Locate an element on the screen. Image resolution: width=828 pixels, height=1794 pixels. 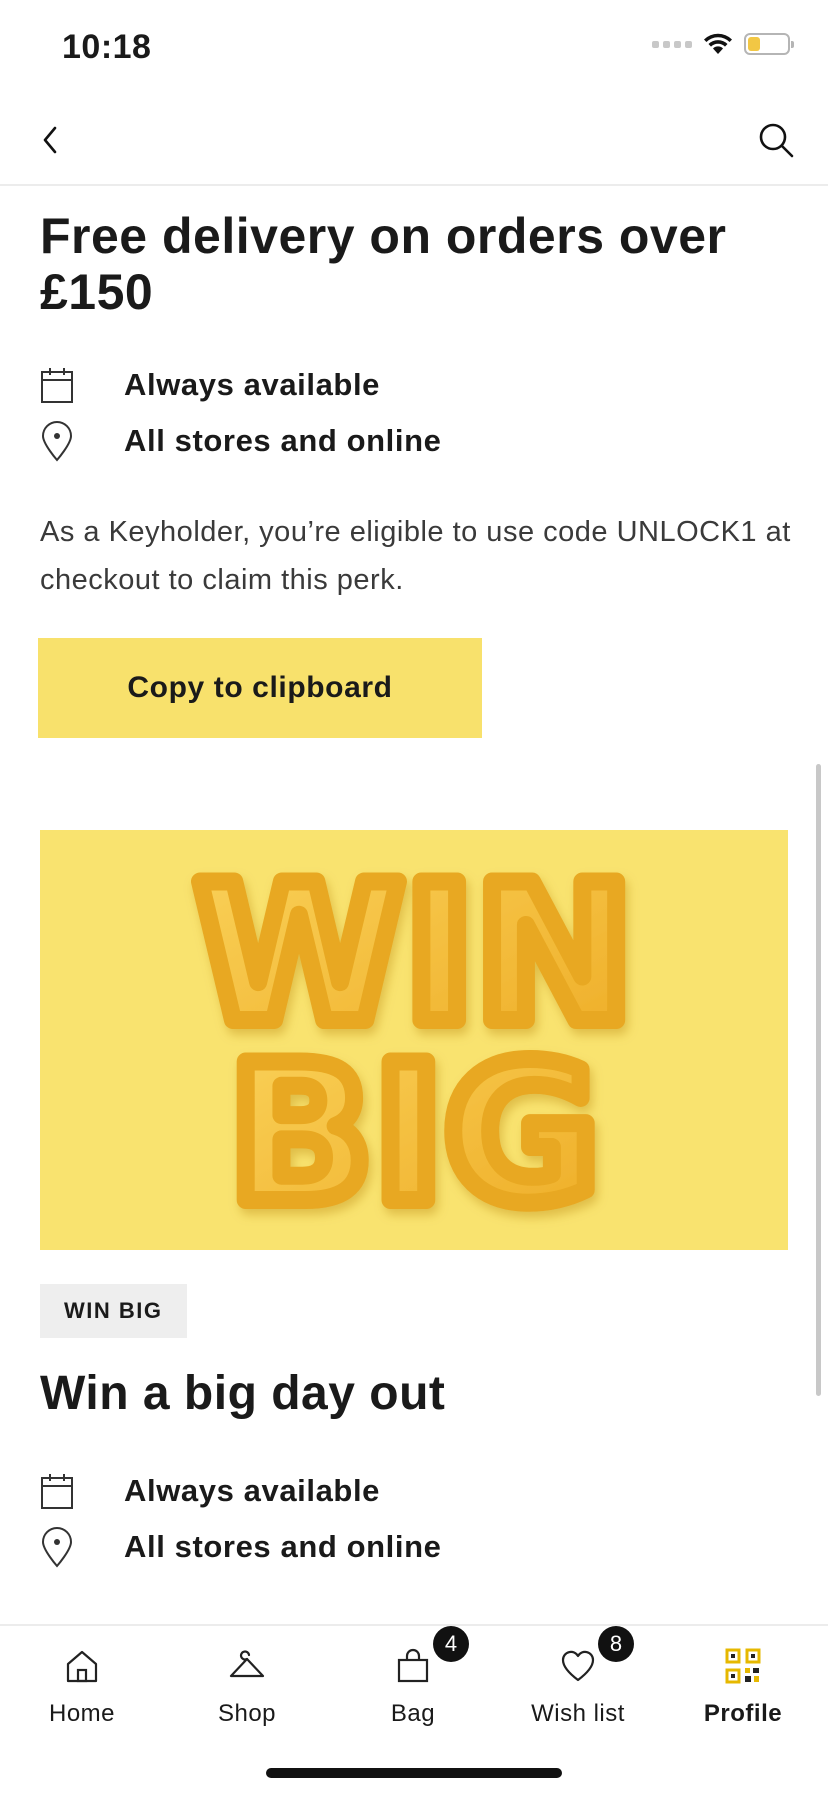
location-row: All stores and online is located at coordinates (240, 441).